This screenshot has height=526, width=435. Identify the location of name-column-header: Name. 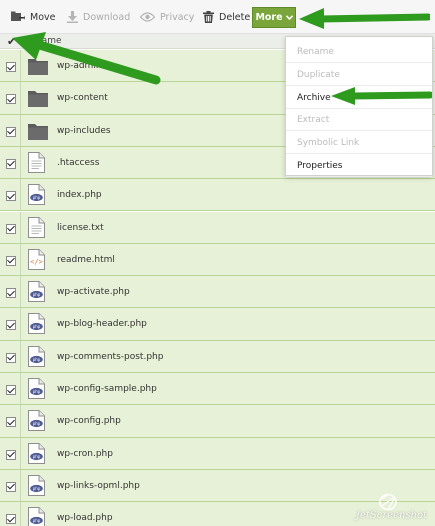
(48, 41).